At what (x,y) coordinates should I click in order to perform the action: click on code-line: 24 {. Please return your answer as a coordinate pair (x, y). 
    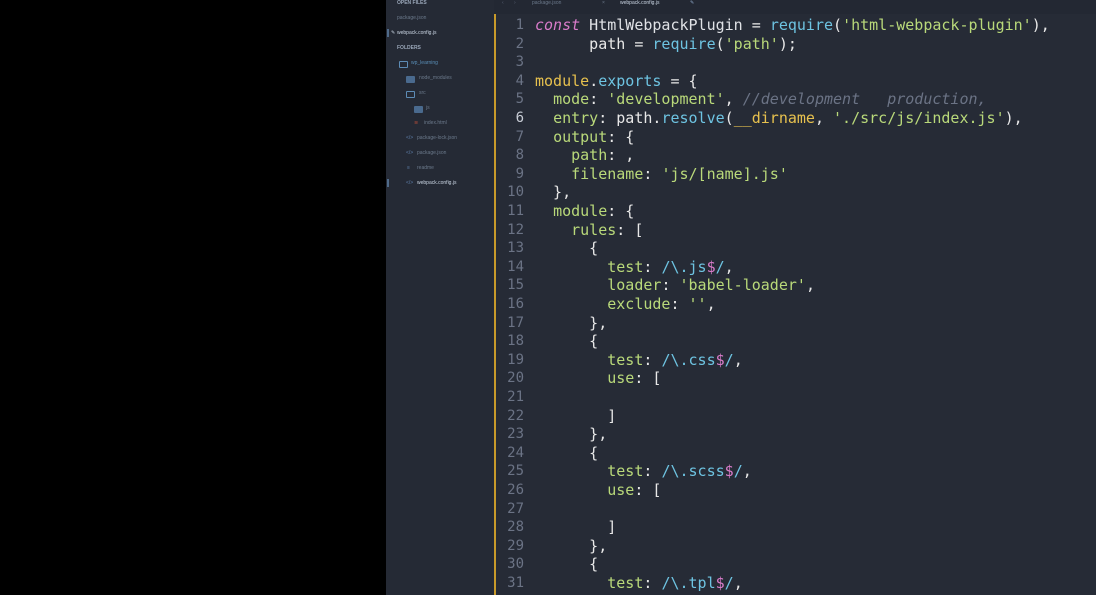
    Looking at the image, I should click on (795, 453).